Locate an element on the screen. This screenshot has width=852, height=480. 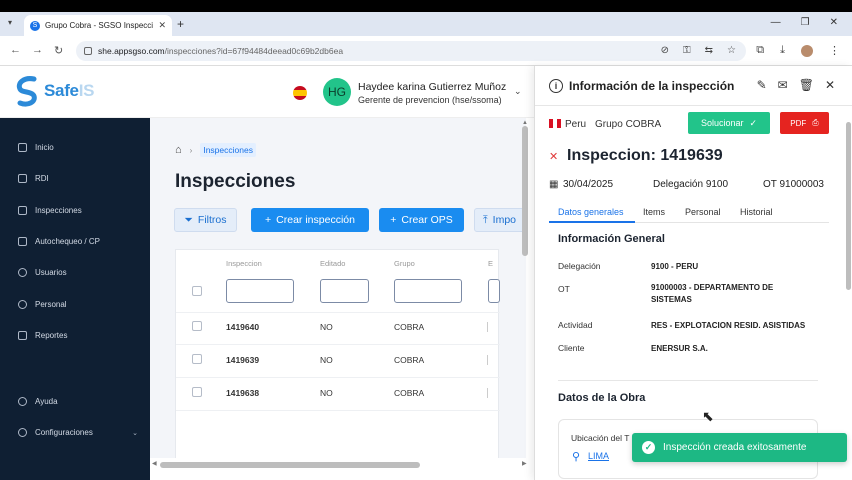
filter-editado-input is located at coordinates (344, 291).